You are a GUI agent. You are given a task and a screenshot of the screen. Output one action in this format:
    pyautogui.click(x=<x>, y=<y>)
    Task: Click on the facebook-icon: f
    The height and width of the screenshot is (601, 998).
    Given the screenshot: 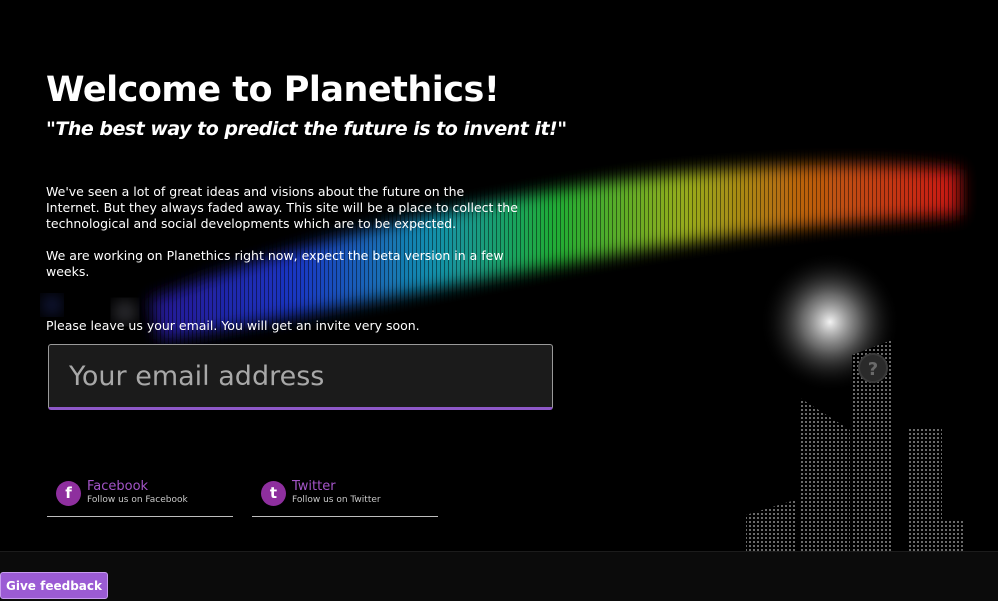 What is the action you would take?
    pyautogui.click(x=68, y=493)
    